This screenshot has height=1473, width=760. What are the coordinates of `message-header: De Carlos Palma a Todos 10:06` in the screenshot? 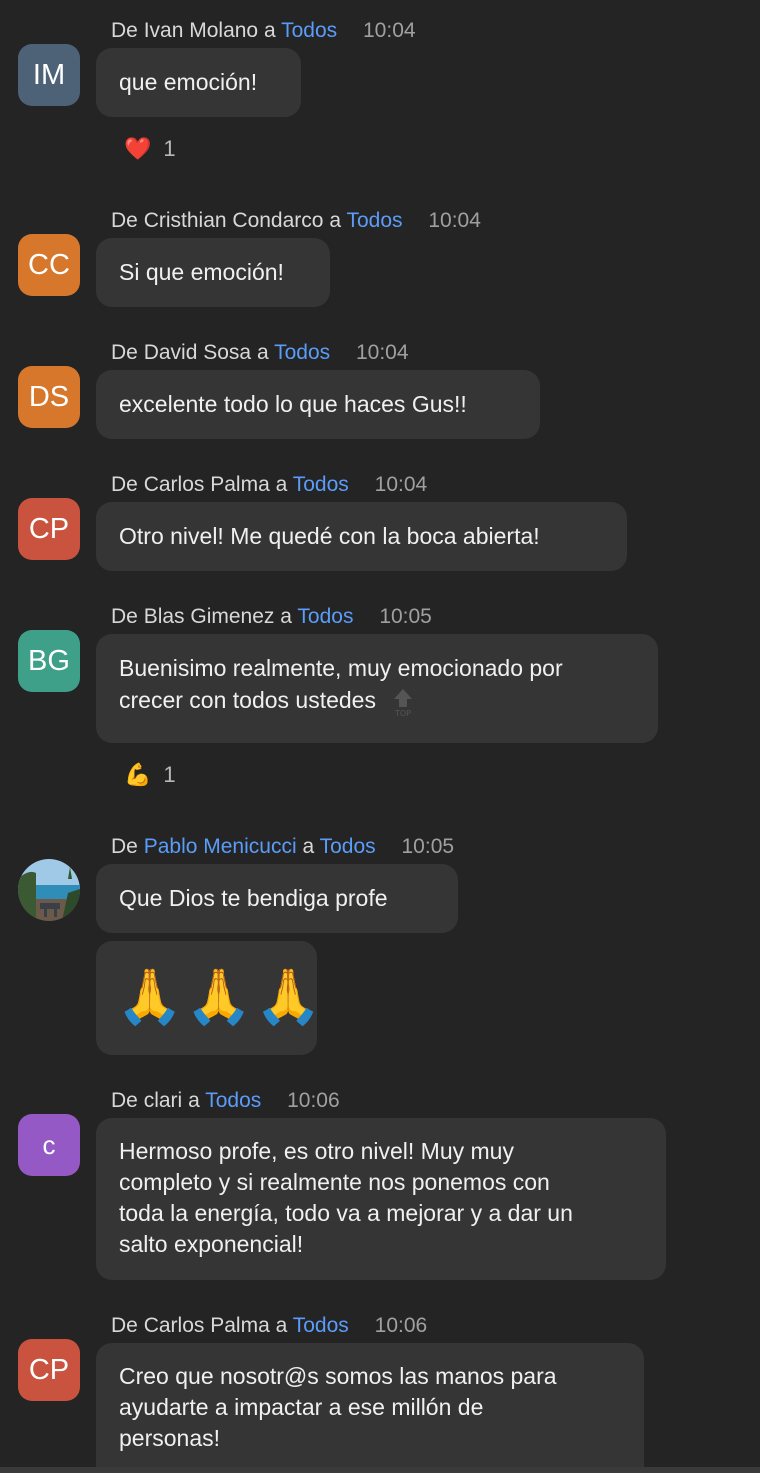 It's located at (269, 1326).